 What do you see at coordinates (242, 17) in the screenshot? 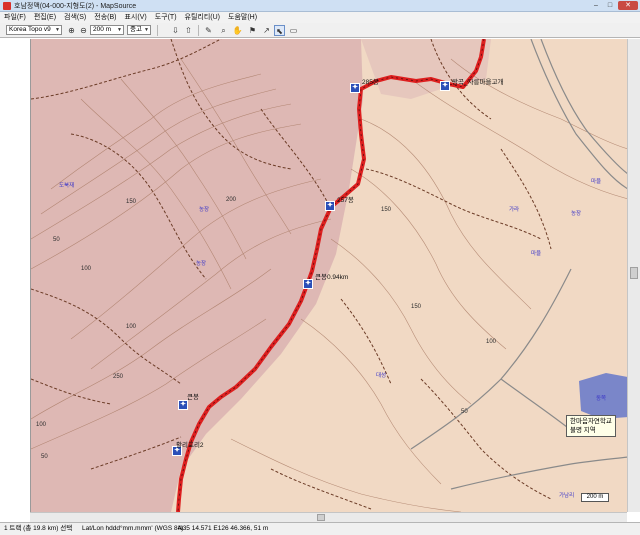
I see `menu-help: 도움말(H)` at bounding box center [242, 17].